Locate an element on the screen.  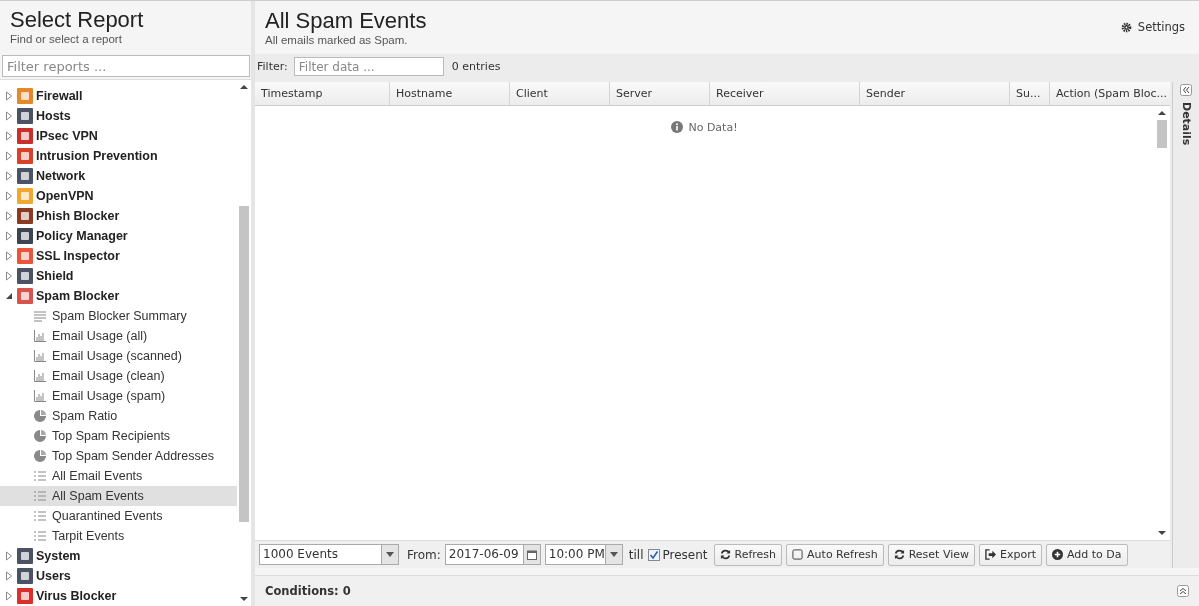
report-item: Spam Blocker Summary is located at coordinates (118, 316).